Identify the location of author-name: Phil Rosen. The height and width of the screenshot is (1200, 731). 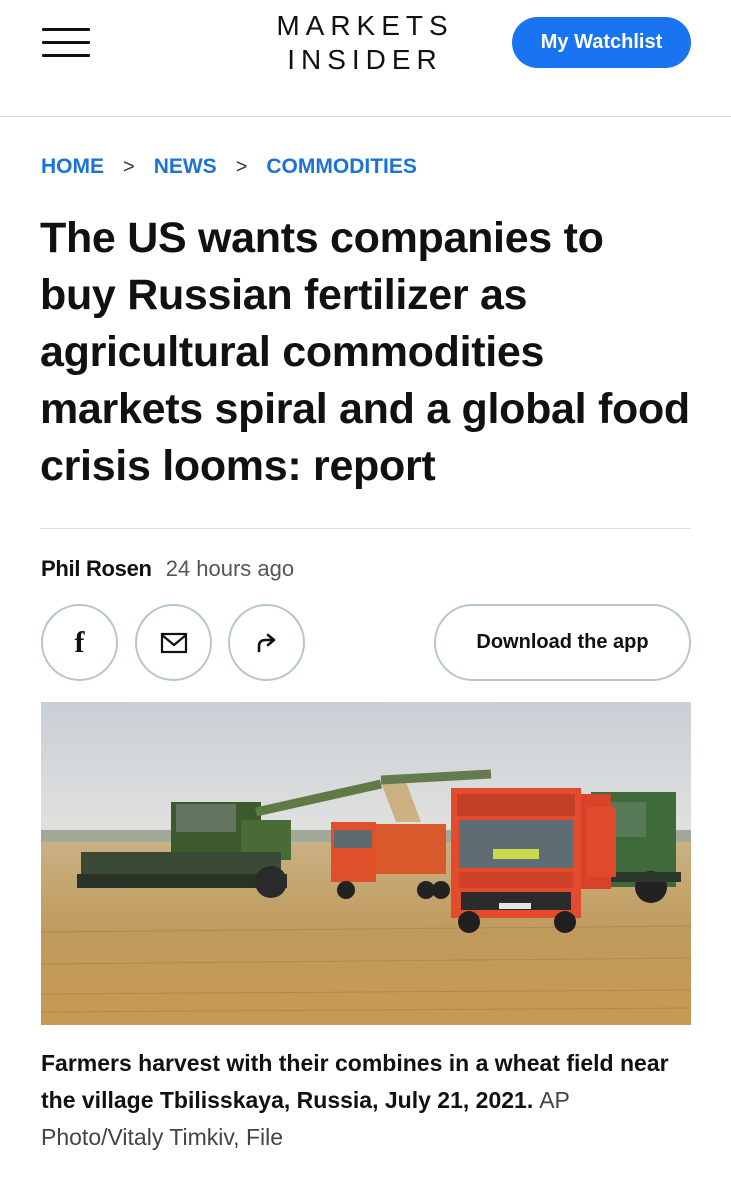
(96, 569).